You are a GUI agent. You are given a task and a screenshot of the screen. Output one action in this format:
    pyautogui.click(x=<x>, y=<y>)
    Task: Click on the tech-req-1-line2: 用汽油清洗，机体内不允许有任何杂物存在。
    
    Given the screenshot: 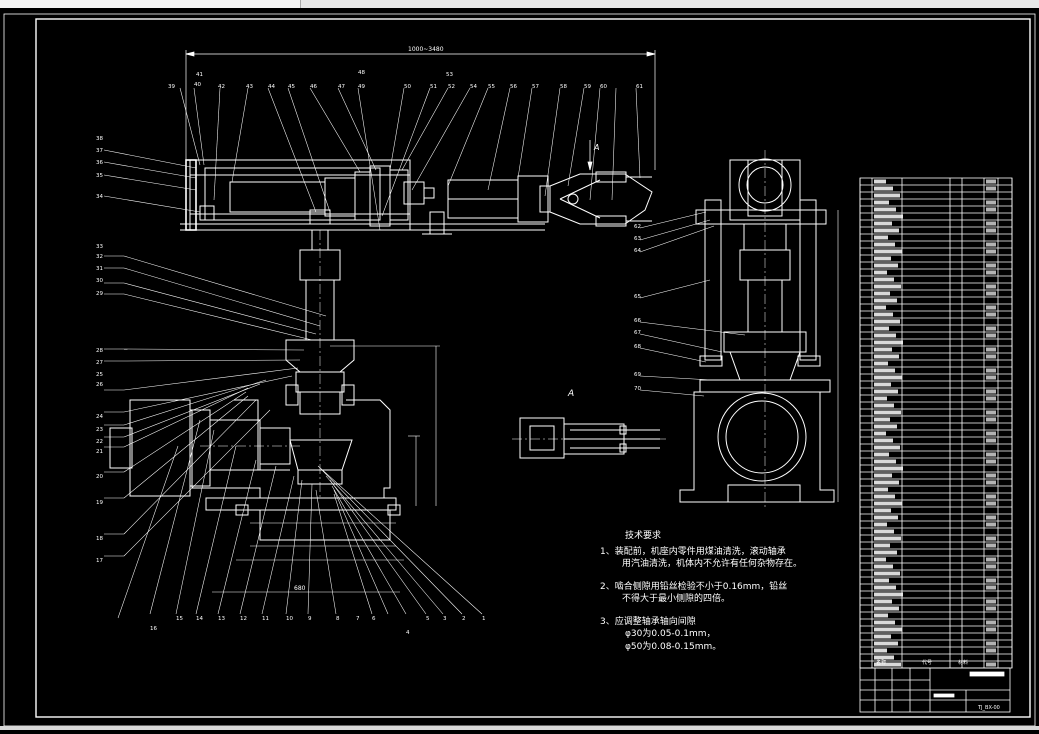 What is the action you would take?
    pyautogui.click(x=712, y=564)
    